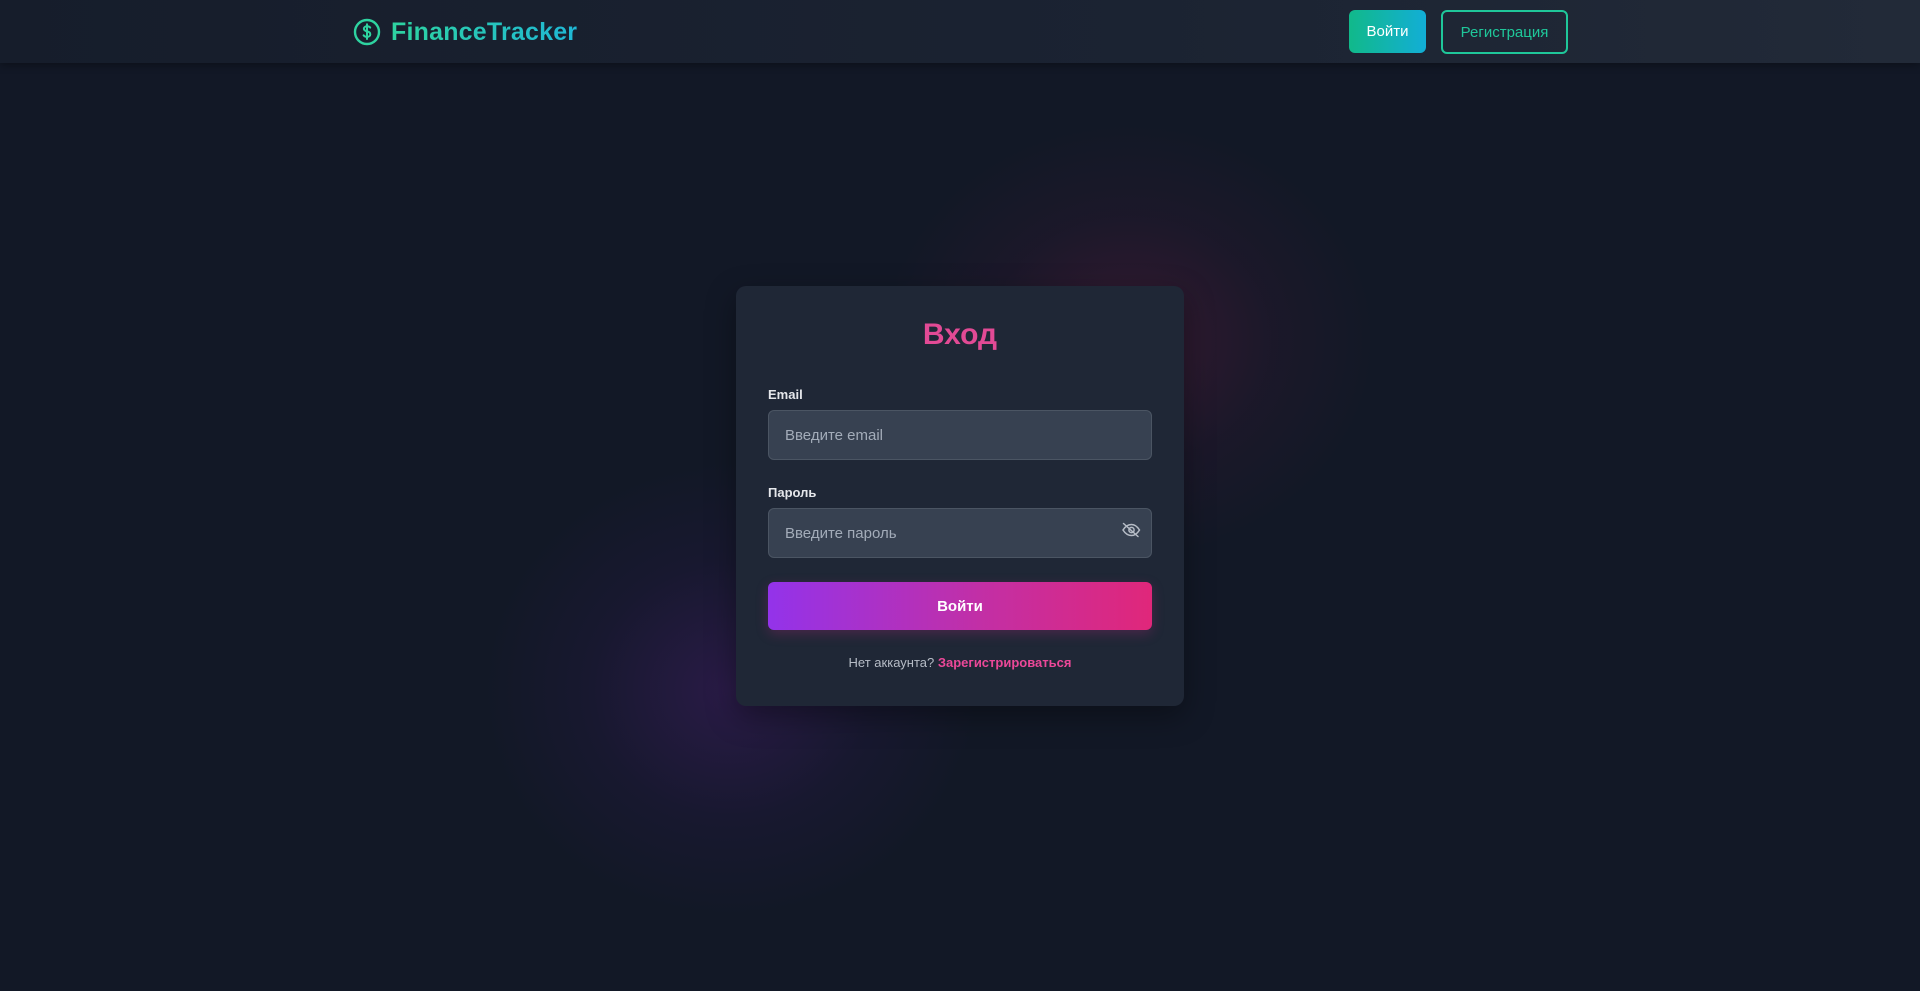  Describe the element at coordinates (1387, 31) in the screenshot. I see `header-login-button: Войти` at that location.